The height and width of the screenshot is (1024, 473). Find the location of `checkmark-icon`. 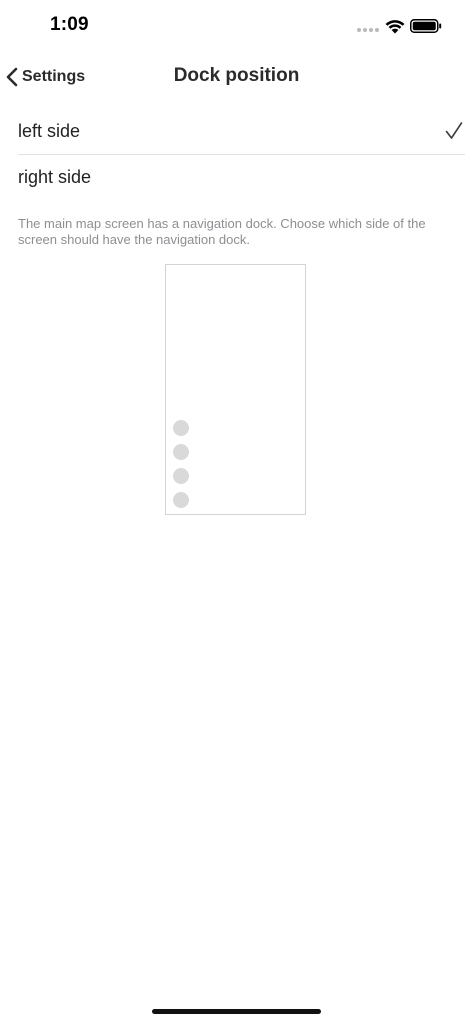

checkmark-icon is located at coordinates (454, 130).